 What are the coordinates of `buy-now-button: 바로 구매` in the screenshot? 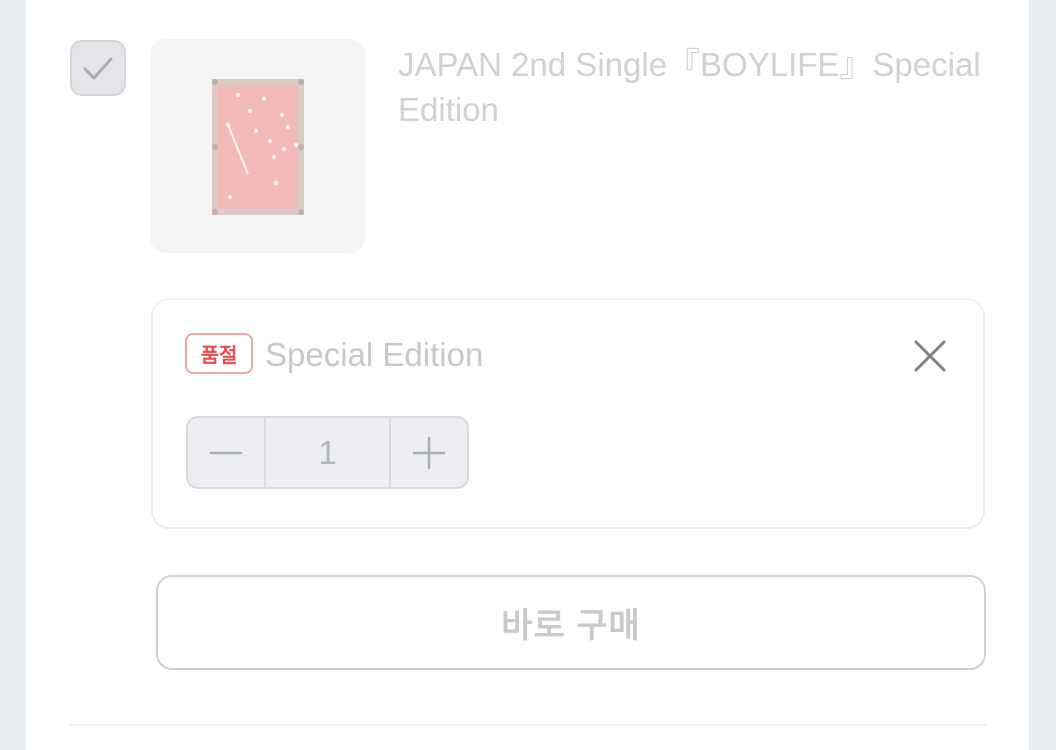 It's located at (571, 622).